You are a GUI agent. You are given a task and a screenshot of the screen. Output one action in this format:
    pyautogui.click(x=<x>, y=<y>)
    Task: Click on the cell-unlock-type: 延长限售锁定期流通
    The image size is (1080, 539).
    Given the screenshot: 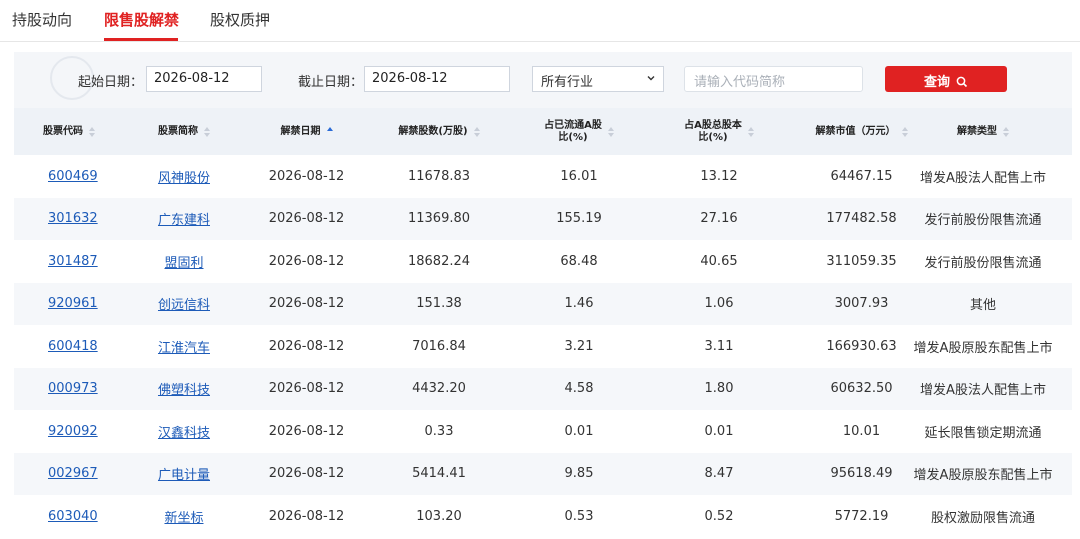 What is the action you would take?
    pyautogui.click(x=983, y=433)
    